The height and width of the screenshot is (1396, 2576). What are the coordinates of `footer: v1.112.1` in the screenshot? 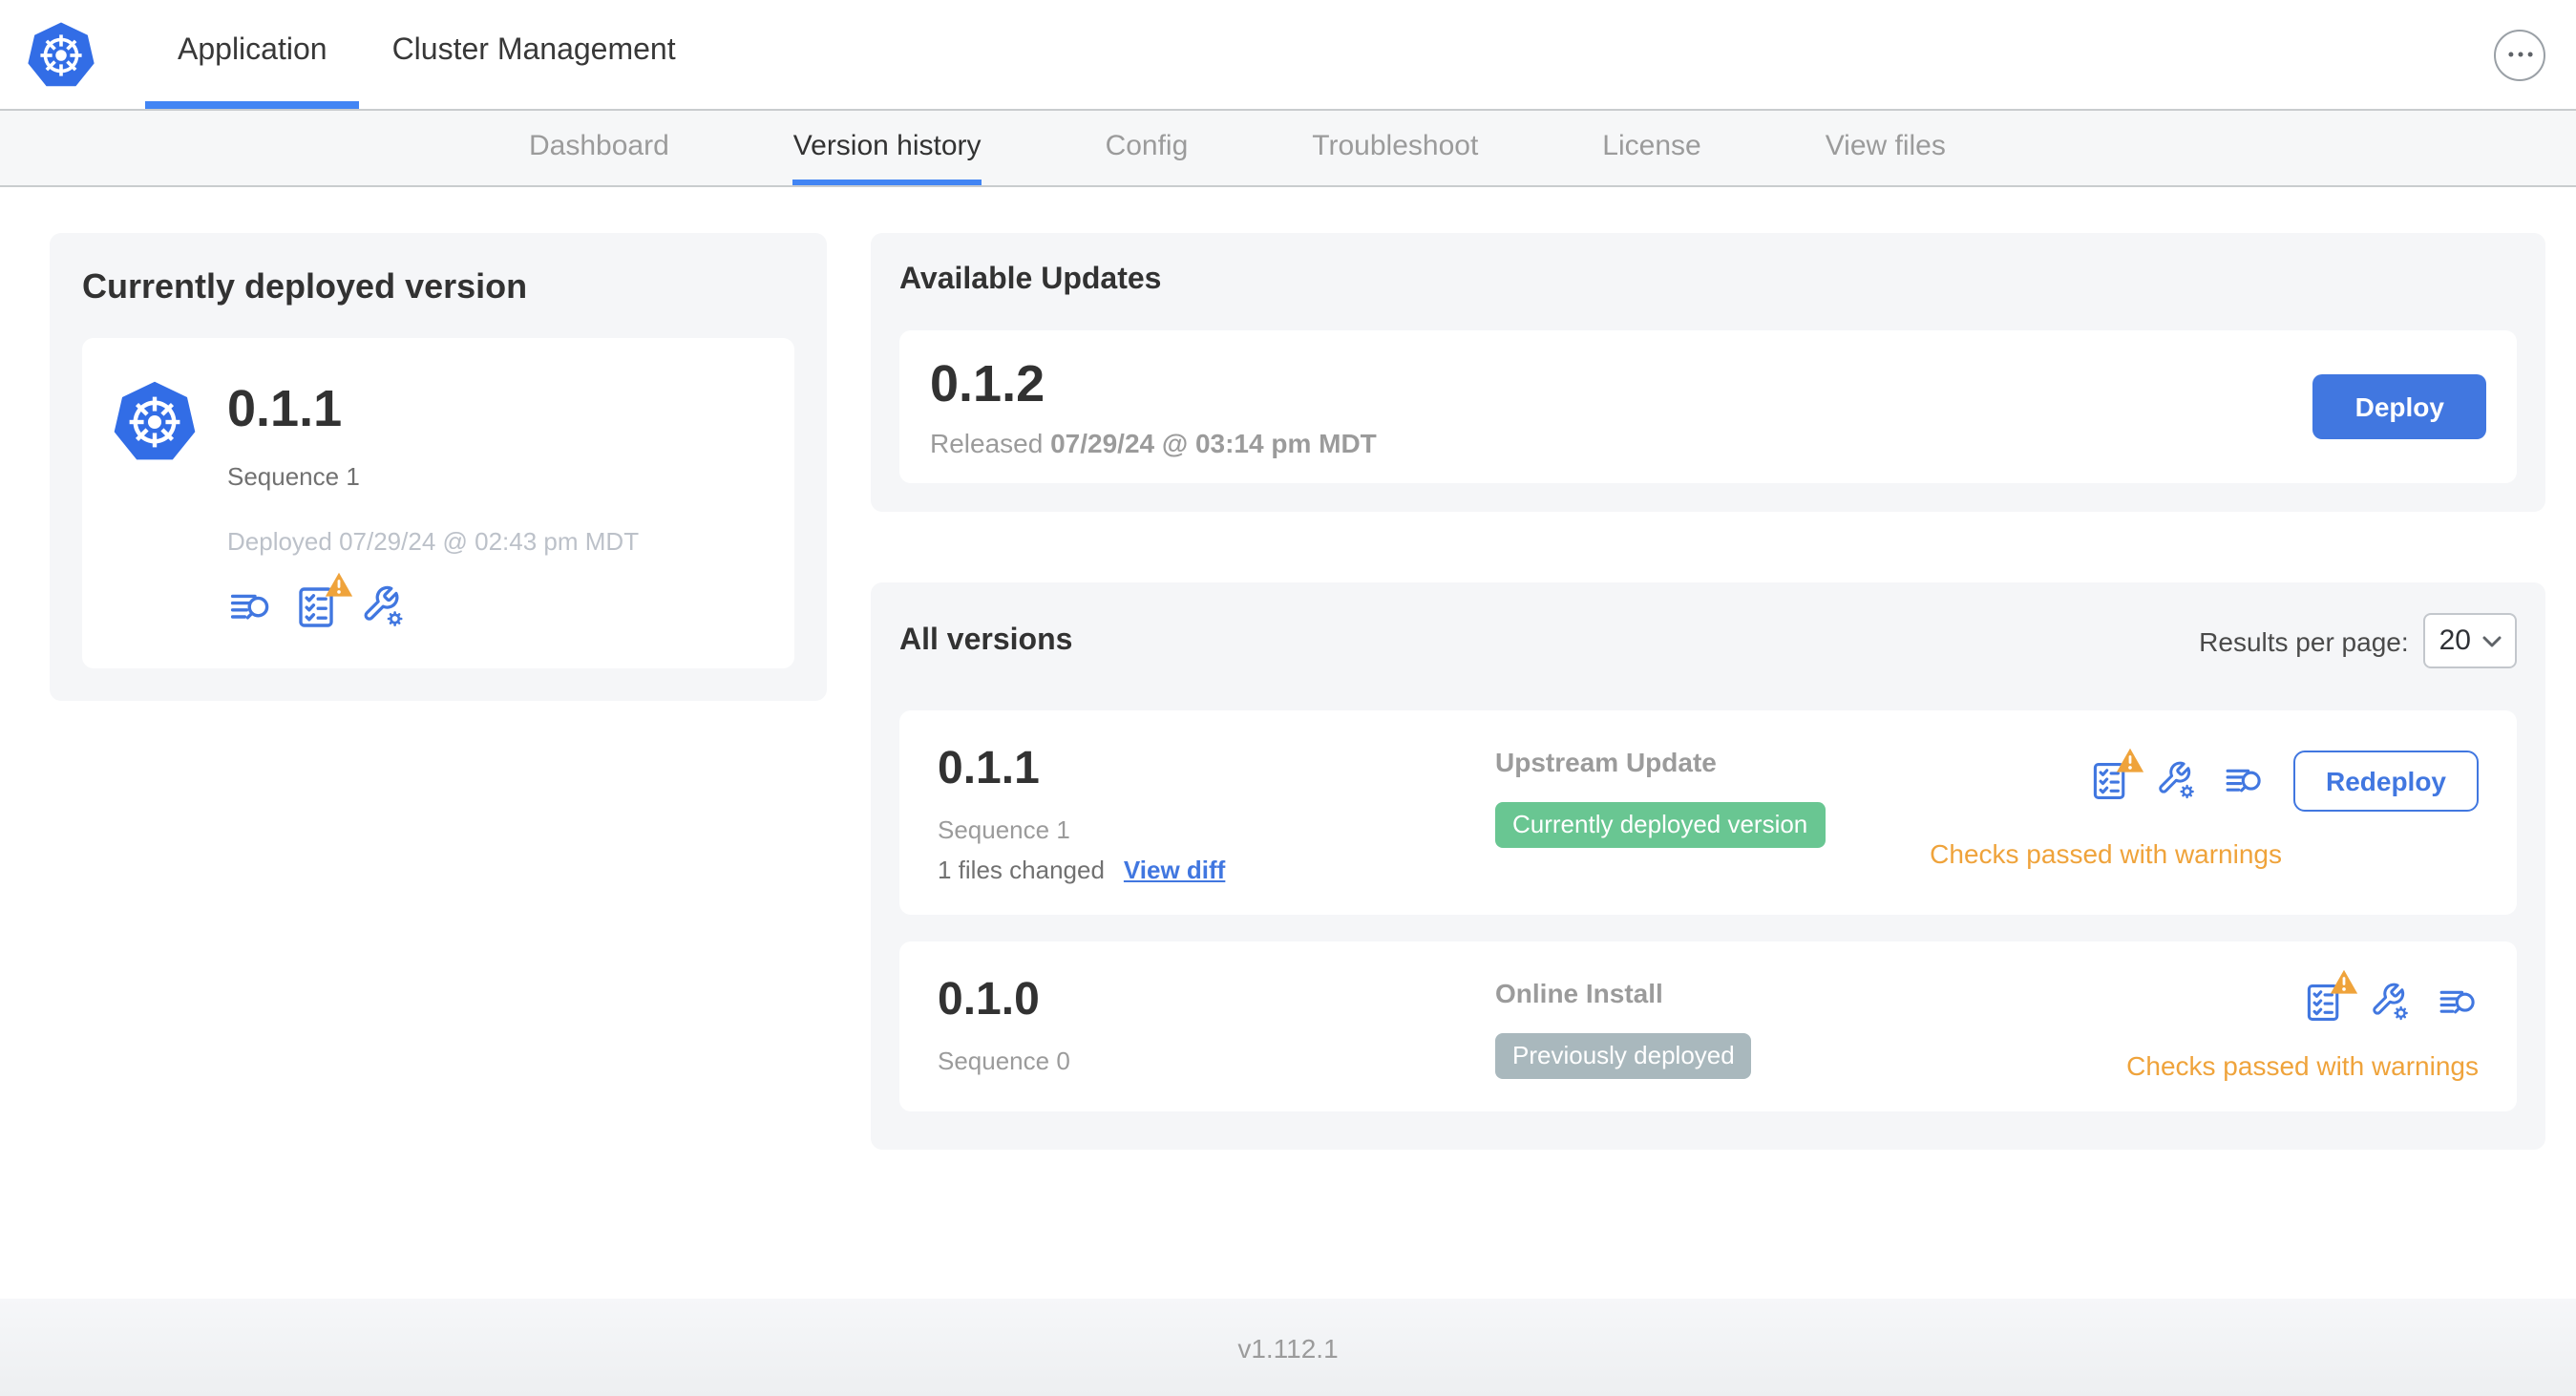 It's located at (1288, 1347).